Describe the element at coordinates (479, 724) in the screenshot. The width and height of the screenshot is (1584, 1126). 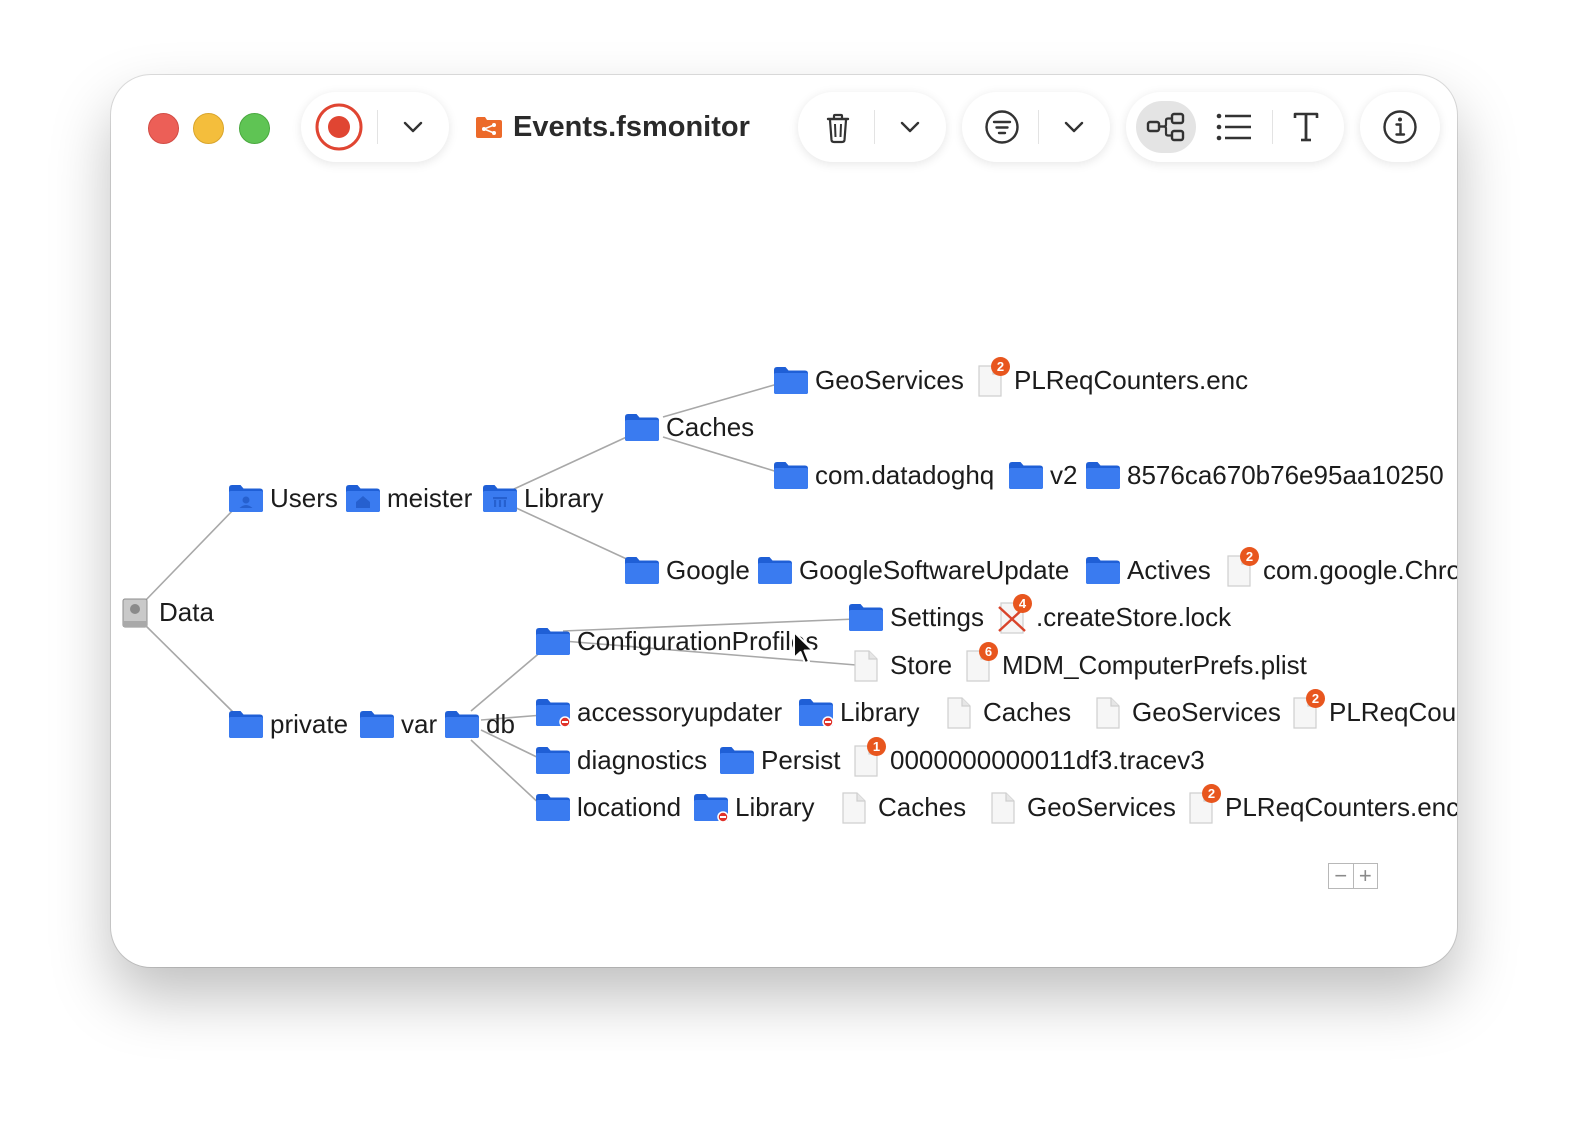
I see `node-db: db` at that location.